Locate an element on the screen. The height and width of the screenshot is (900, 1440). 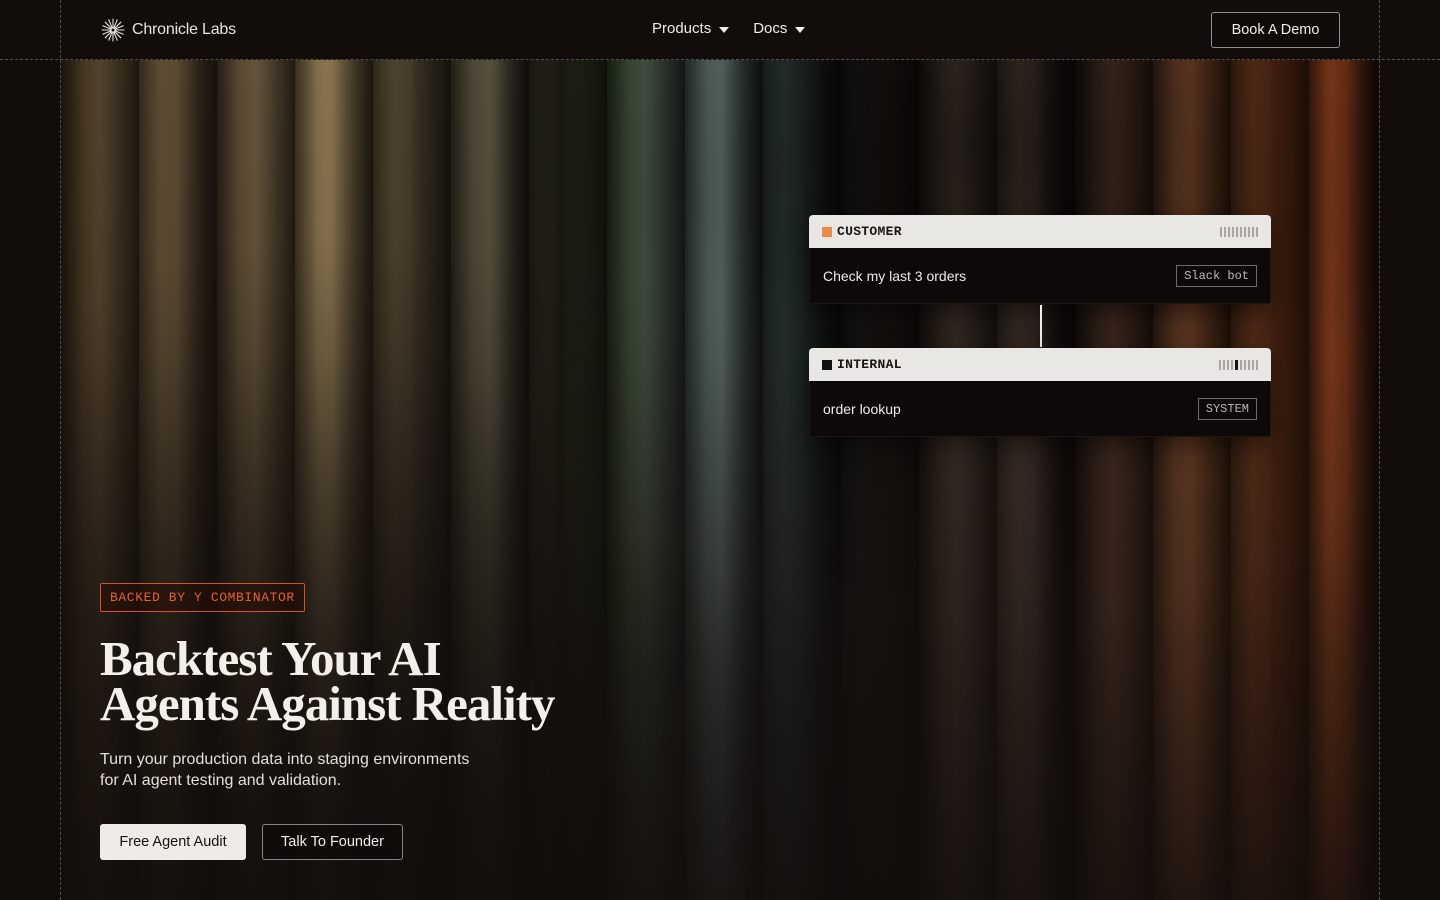
source-tag: Slack bot is located at coordinates (1216, 275).